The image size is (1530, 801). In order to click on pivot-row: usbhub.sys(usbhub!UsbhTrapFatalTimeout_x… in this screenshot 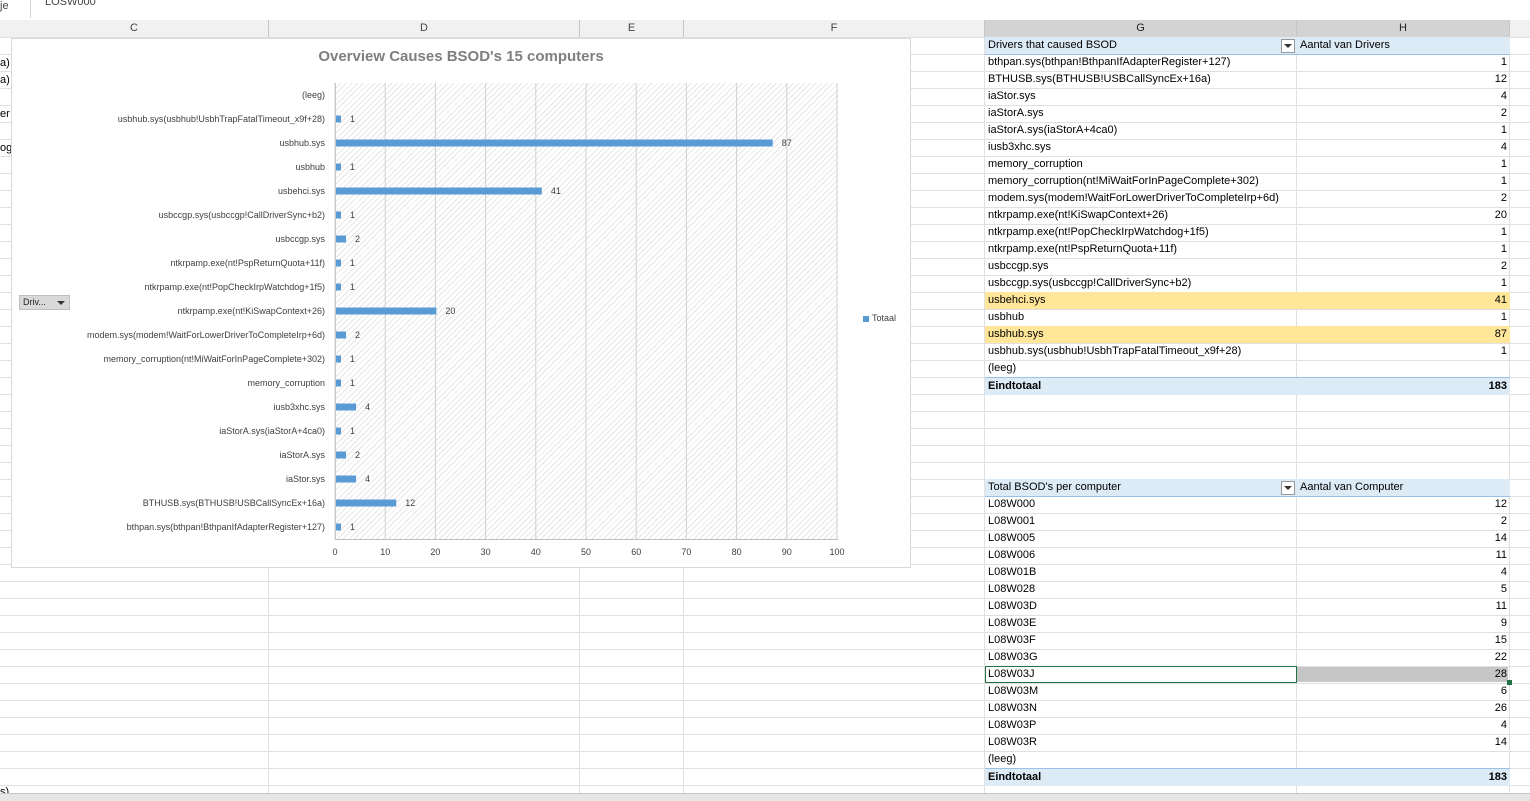, I will do `click(1247, 351)`.